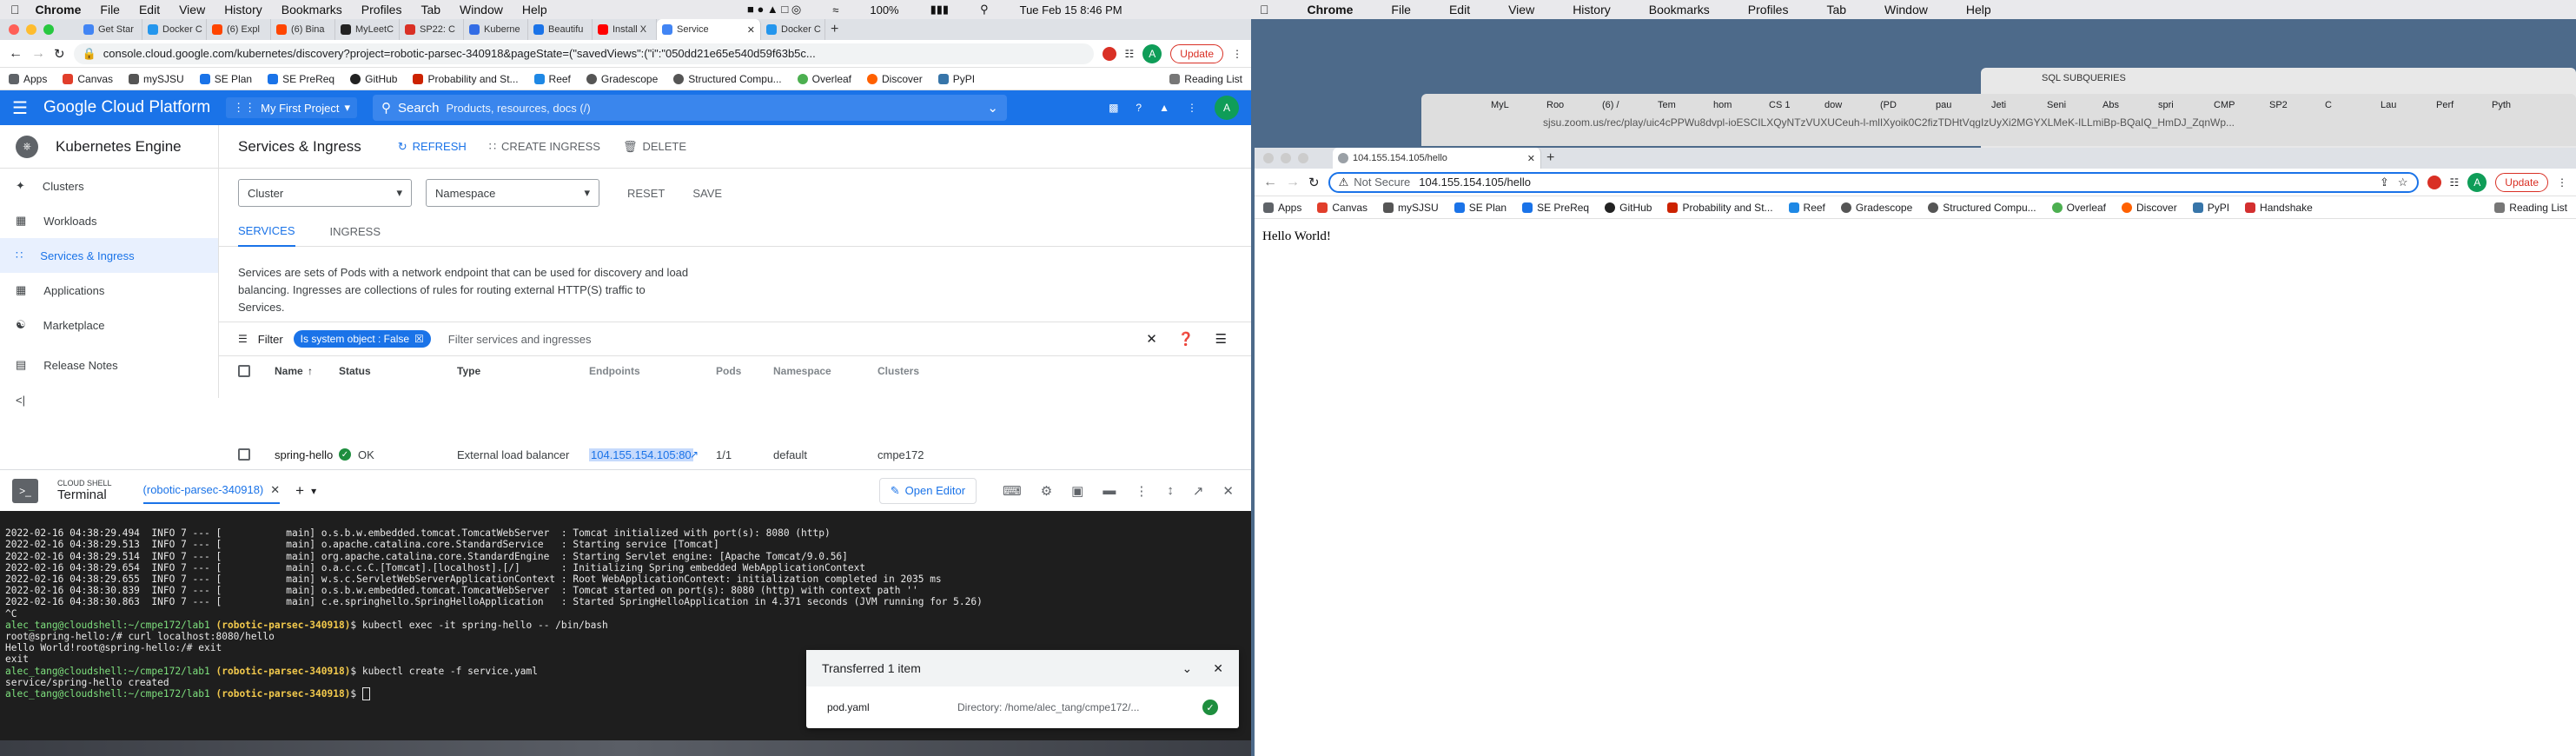  I want to click on bookmark-overleaf: Overleaf, so click(824, 79).